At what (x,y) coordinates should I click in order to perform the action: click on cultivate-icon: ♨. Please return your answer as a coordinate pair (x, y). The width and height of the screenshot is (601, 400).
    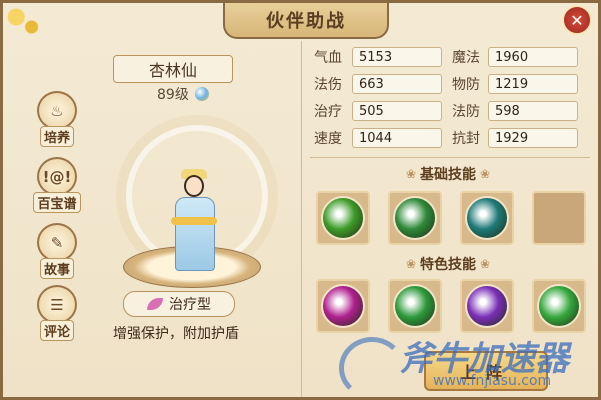
    Looking at the image, I should click on (57, 110).